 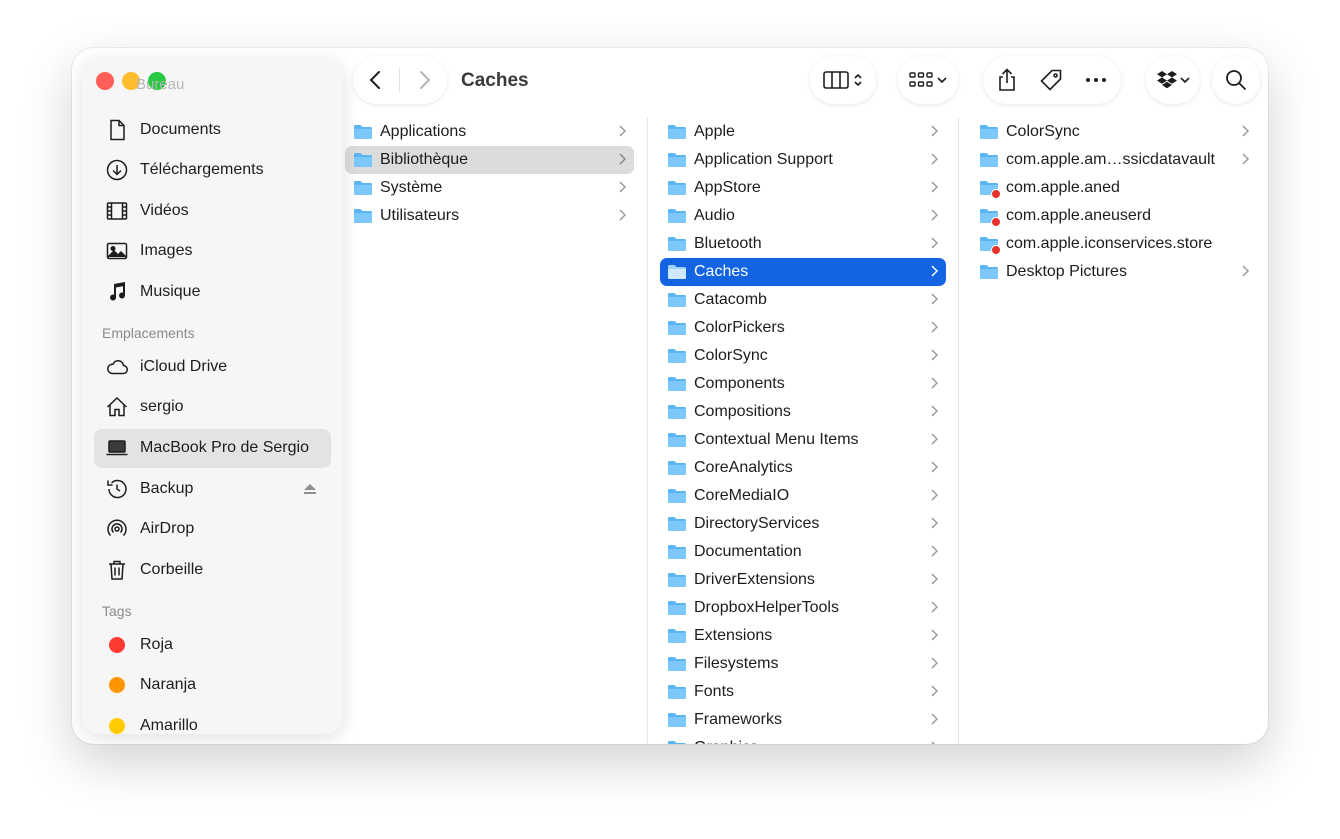 What do you see at coordinates (803, 692) in the screenshot?
I see `list-item: Fonts` at bounding box center [803, 692].